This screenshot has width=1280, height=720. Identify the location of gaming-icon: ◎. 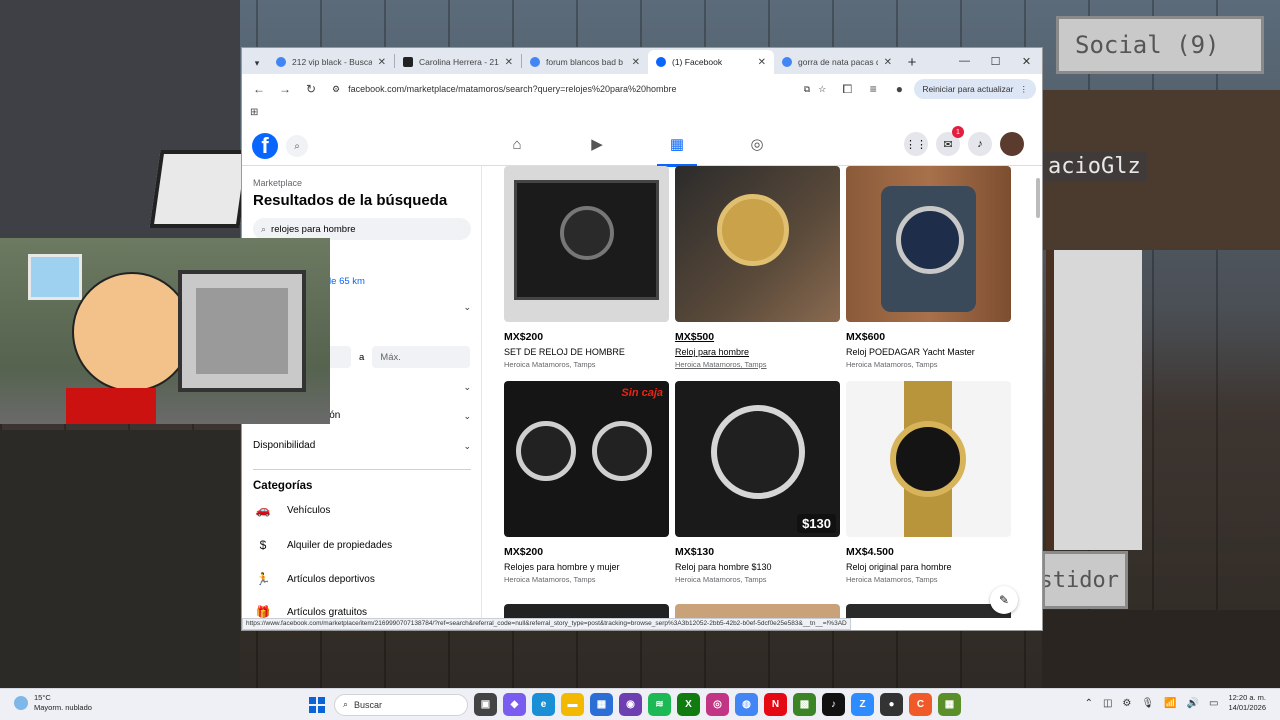
(757, 144).